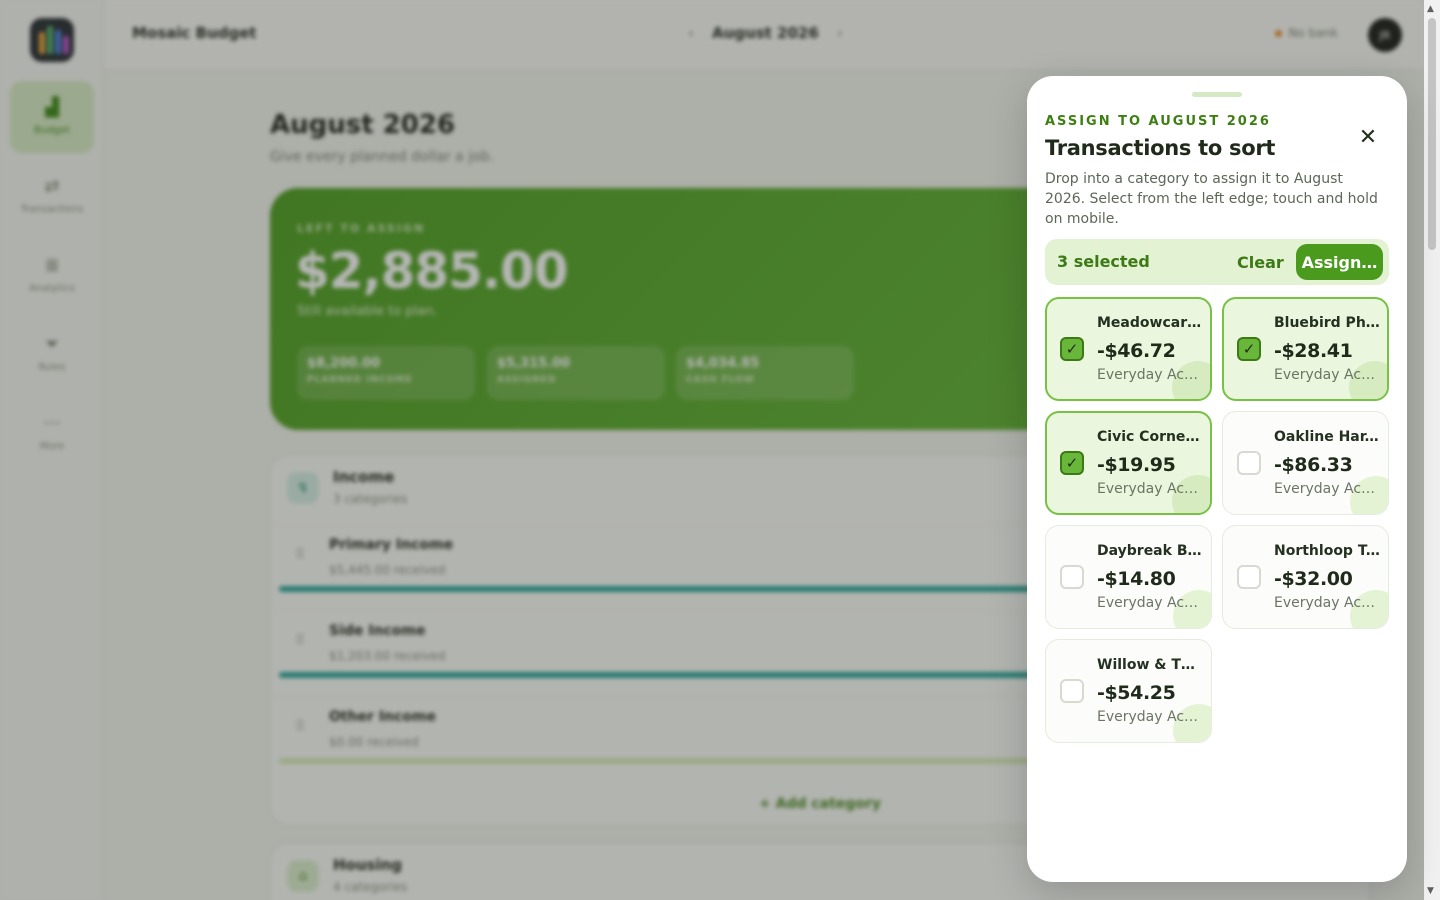 The image size is (1440, 900). Describe the element at coordinates (1432, 450) in the screenshot. I see `page-scrollbar: ▲ ▼` at that location.